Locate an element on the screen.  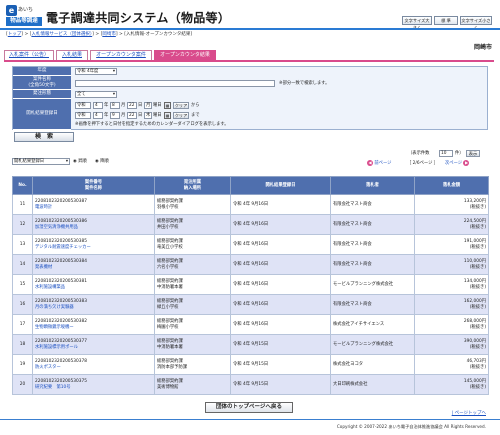
row-case: 2208102320200530375 研究紀要 第10号 is located at coordinates (93, 384).